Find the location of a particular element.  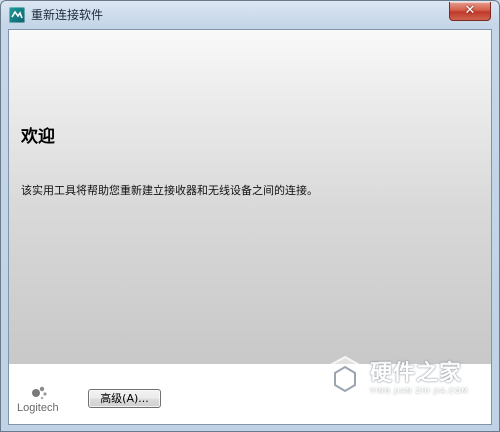

site-watermark: 硬件之家 YING JIAN ZHI JIA.COM is located at coordinates (406, 381).